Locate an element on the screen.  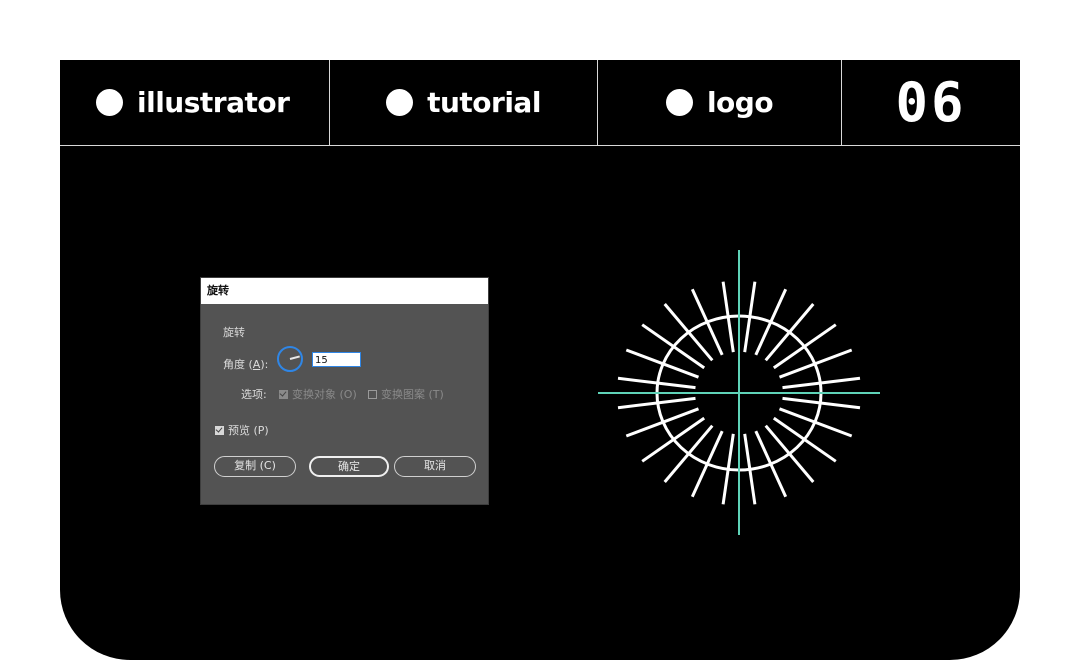
checkbox-unchecked-icon is located at coordinates (372, 394).